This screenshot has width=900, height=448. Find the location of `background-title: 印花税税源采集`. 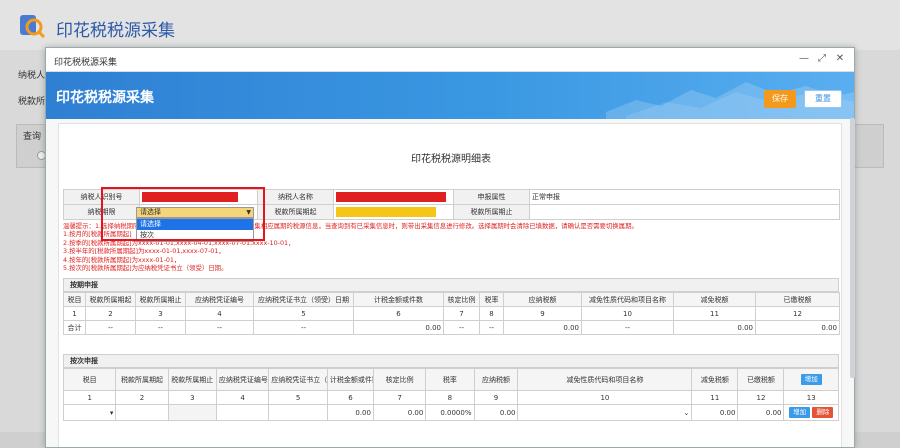

background-title: 印花税税源采集 is located at coordinates (115, 31).